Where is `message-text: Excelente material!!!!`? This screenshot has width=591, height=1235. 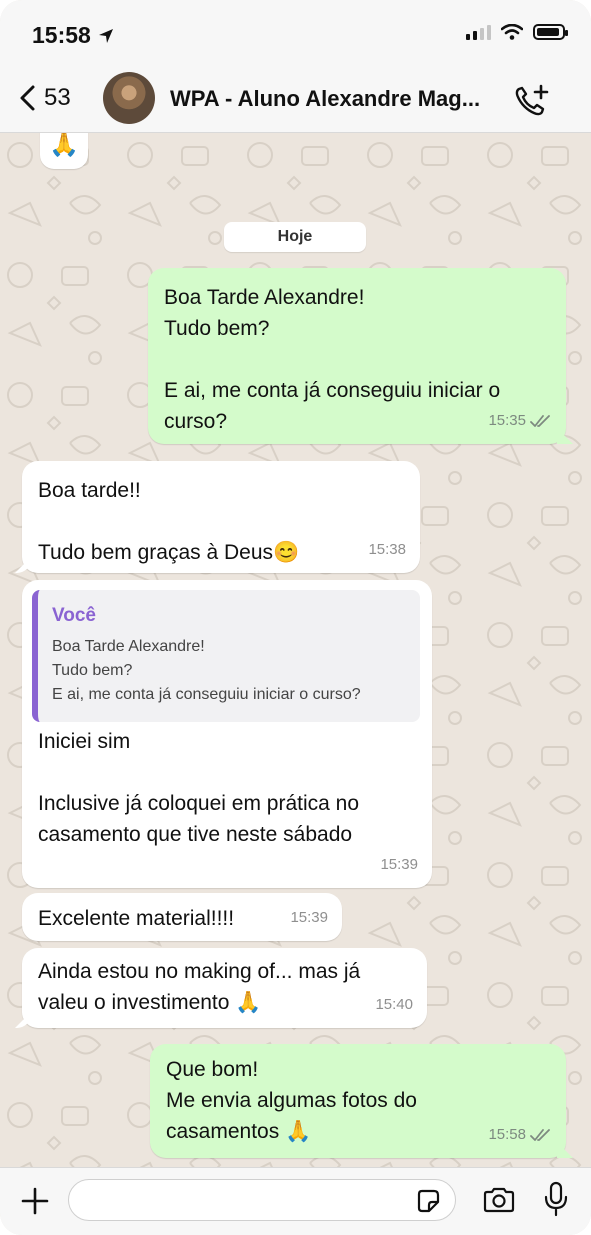
message-text: Excelente material!!!! is located at coordinates (136, 918).